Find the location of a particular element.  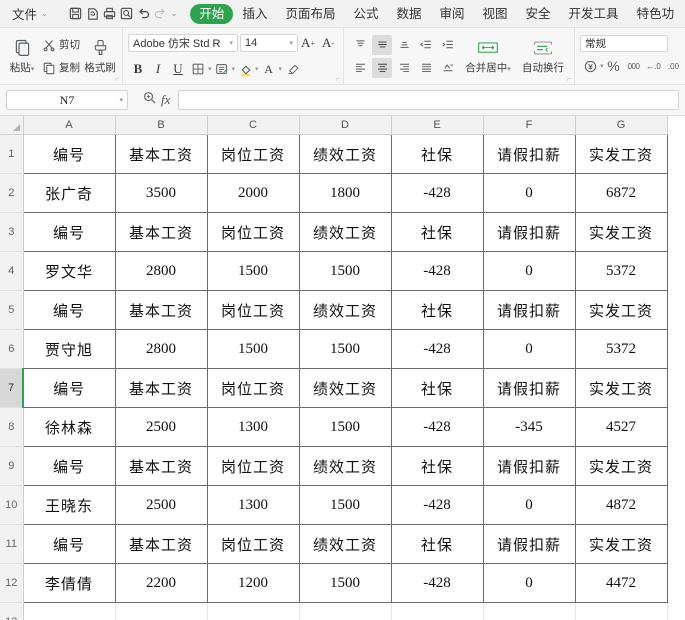

cell-g12: 4472 is located at coordinates (621, 583).